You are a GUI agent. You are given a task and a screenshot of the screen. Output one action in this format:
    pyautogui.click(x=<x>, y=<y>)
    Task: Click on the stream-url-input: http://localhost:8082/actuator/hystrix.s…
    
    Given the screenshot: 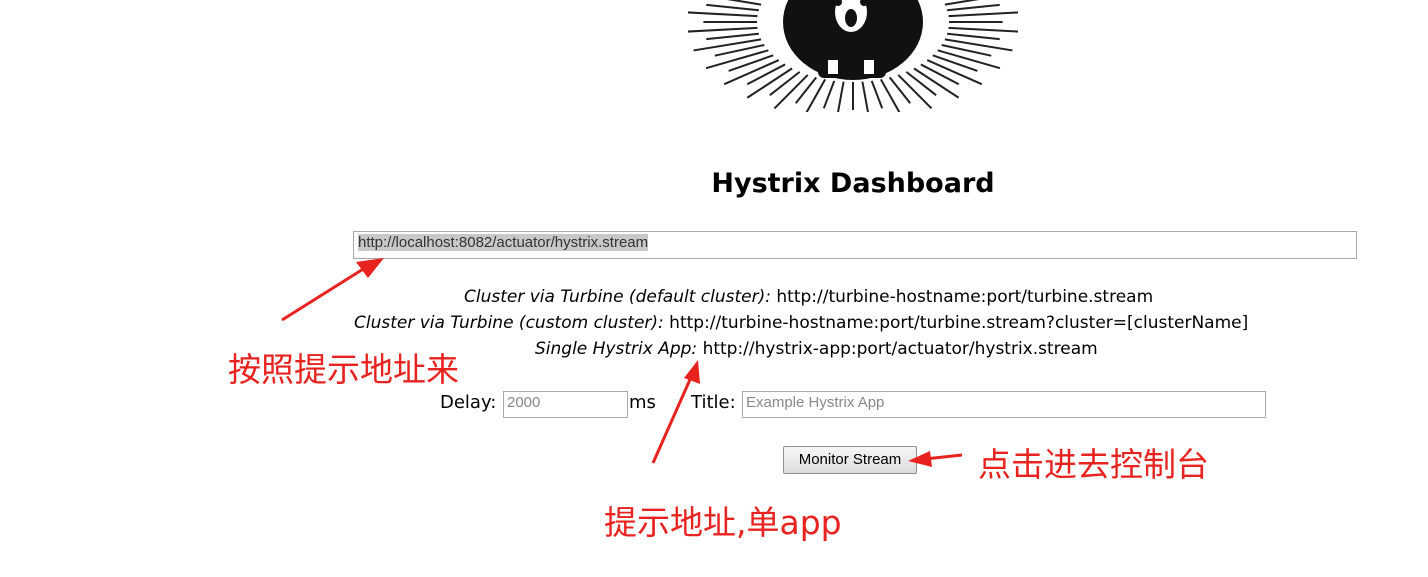 What is the action you would take?
    pyautogui.click(x=855, y=245)
    